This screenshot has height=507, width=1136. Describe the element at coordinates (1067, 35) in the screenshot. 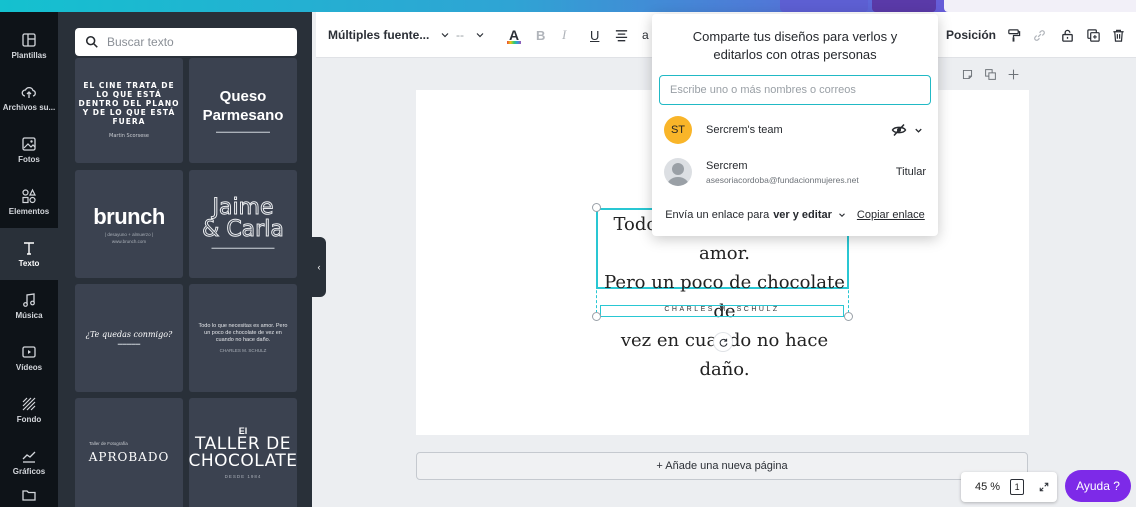

I see `lock-button` at that location.